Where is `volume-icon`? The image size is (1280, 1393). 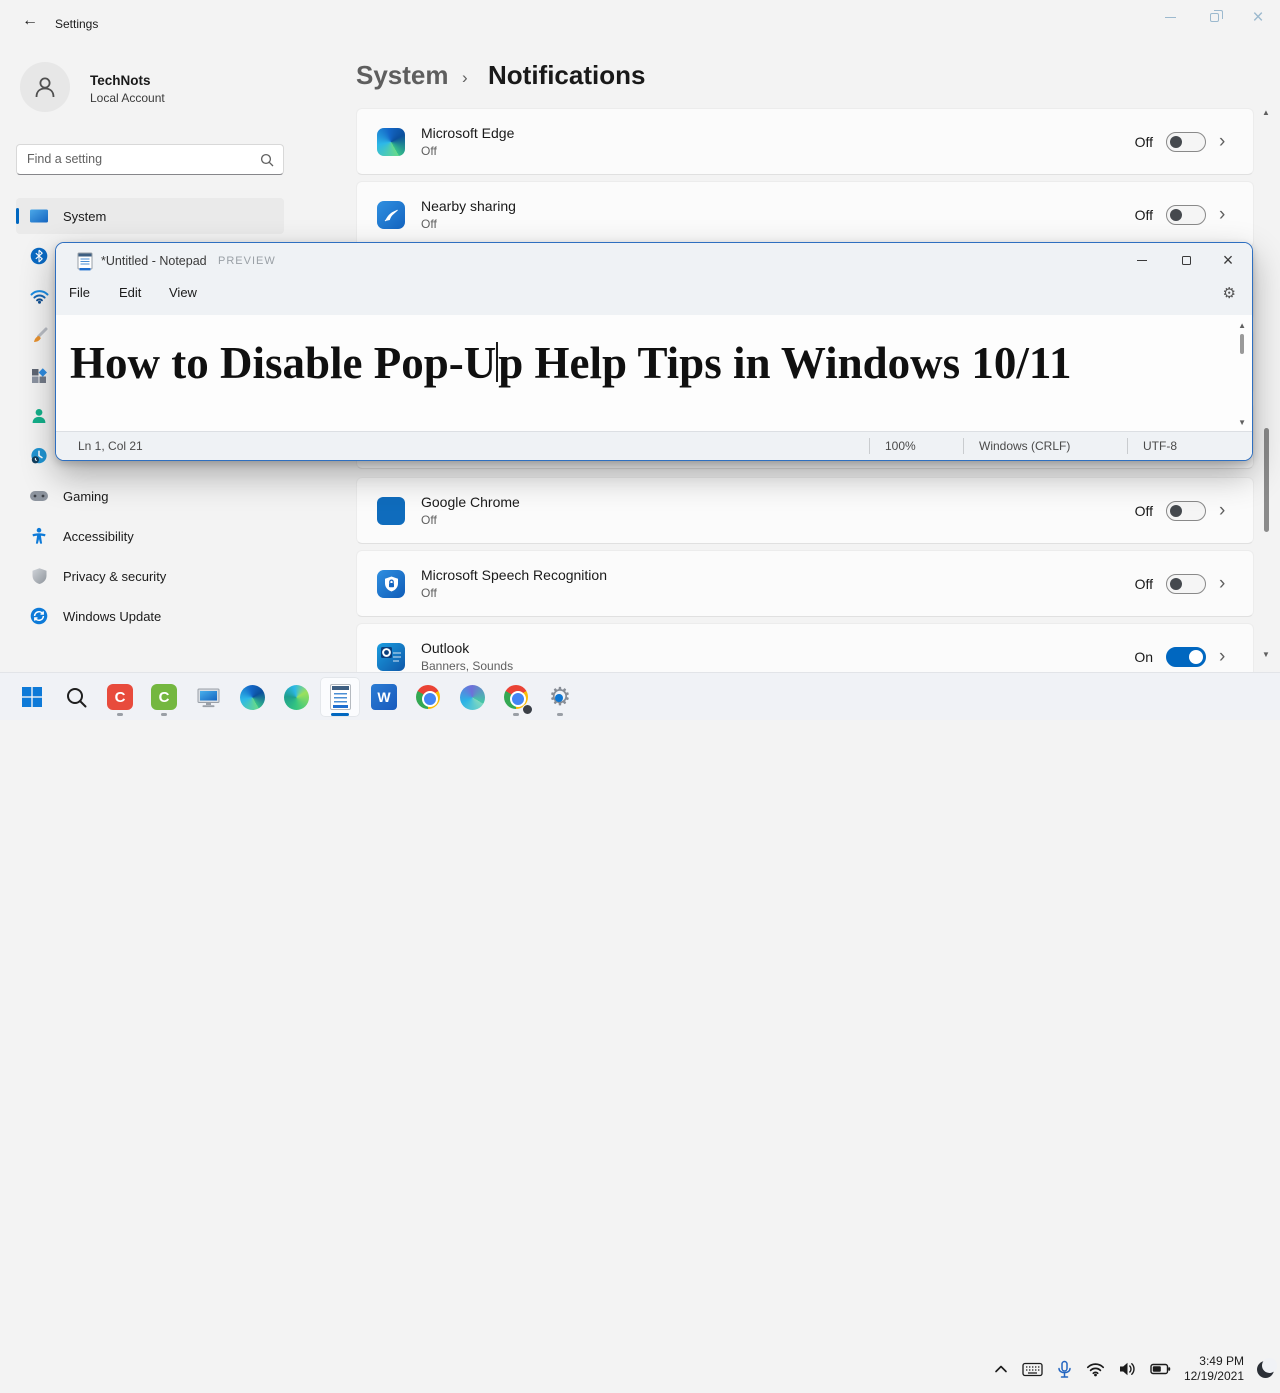
volume-icon is located at coordinates (1127, 1369).